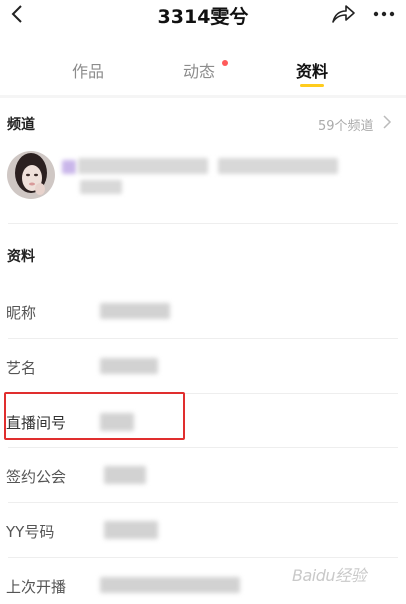 The image size is (406, 604). What do you see at coordinates (225, 63) in the screenshot?
I see `notification-dot` at bounding box center [225, 63].